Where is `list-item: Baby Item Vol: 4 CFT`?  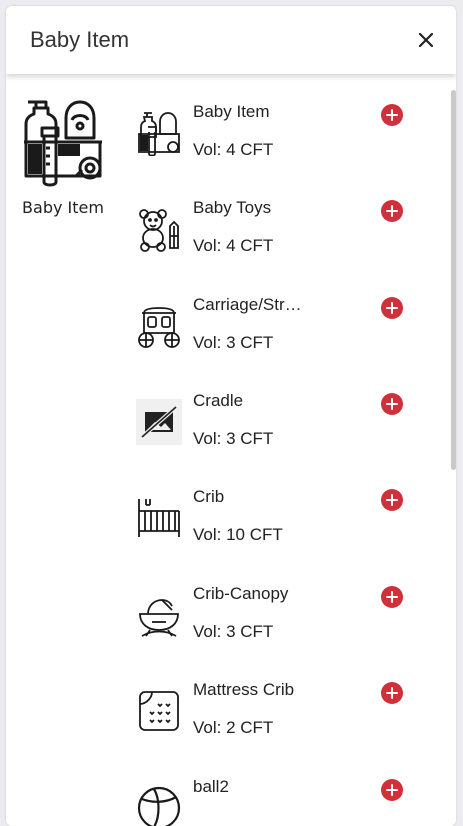
list-item: Baby Item Vol: 4 CFT is located at coordinates (276, 142).